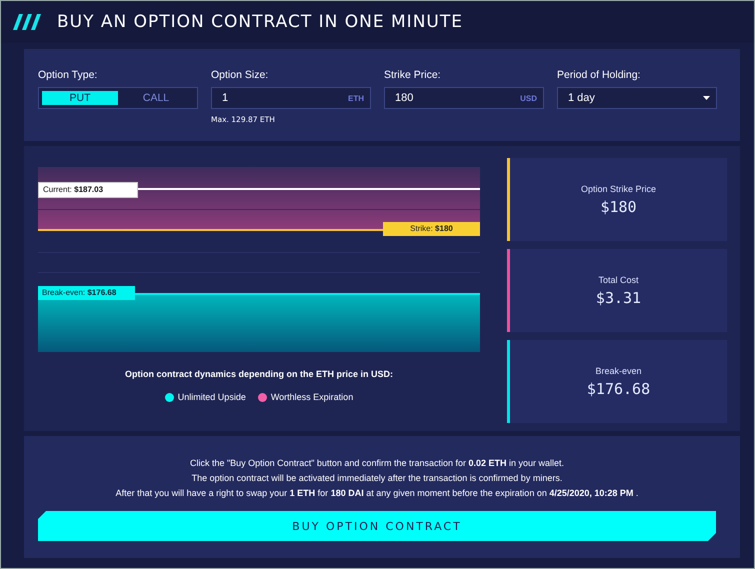 The height and width of the screenshot is (569, 755). Describe the element at coordinates (431, 229) in the screenshot. I see `strike-price-tag: Strike: $180` at that location.